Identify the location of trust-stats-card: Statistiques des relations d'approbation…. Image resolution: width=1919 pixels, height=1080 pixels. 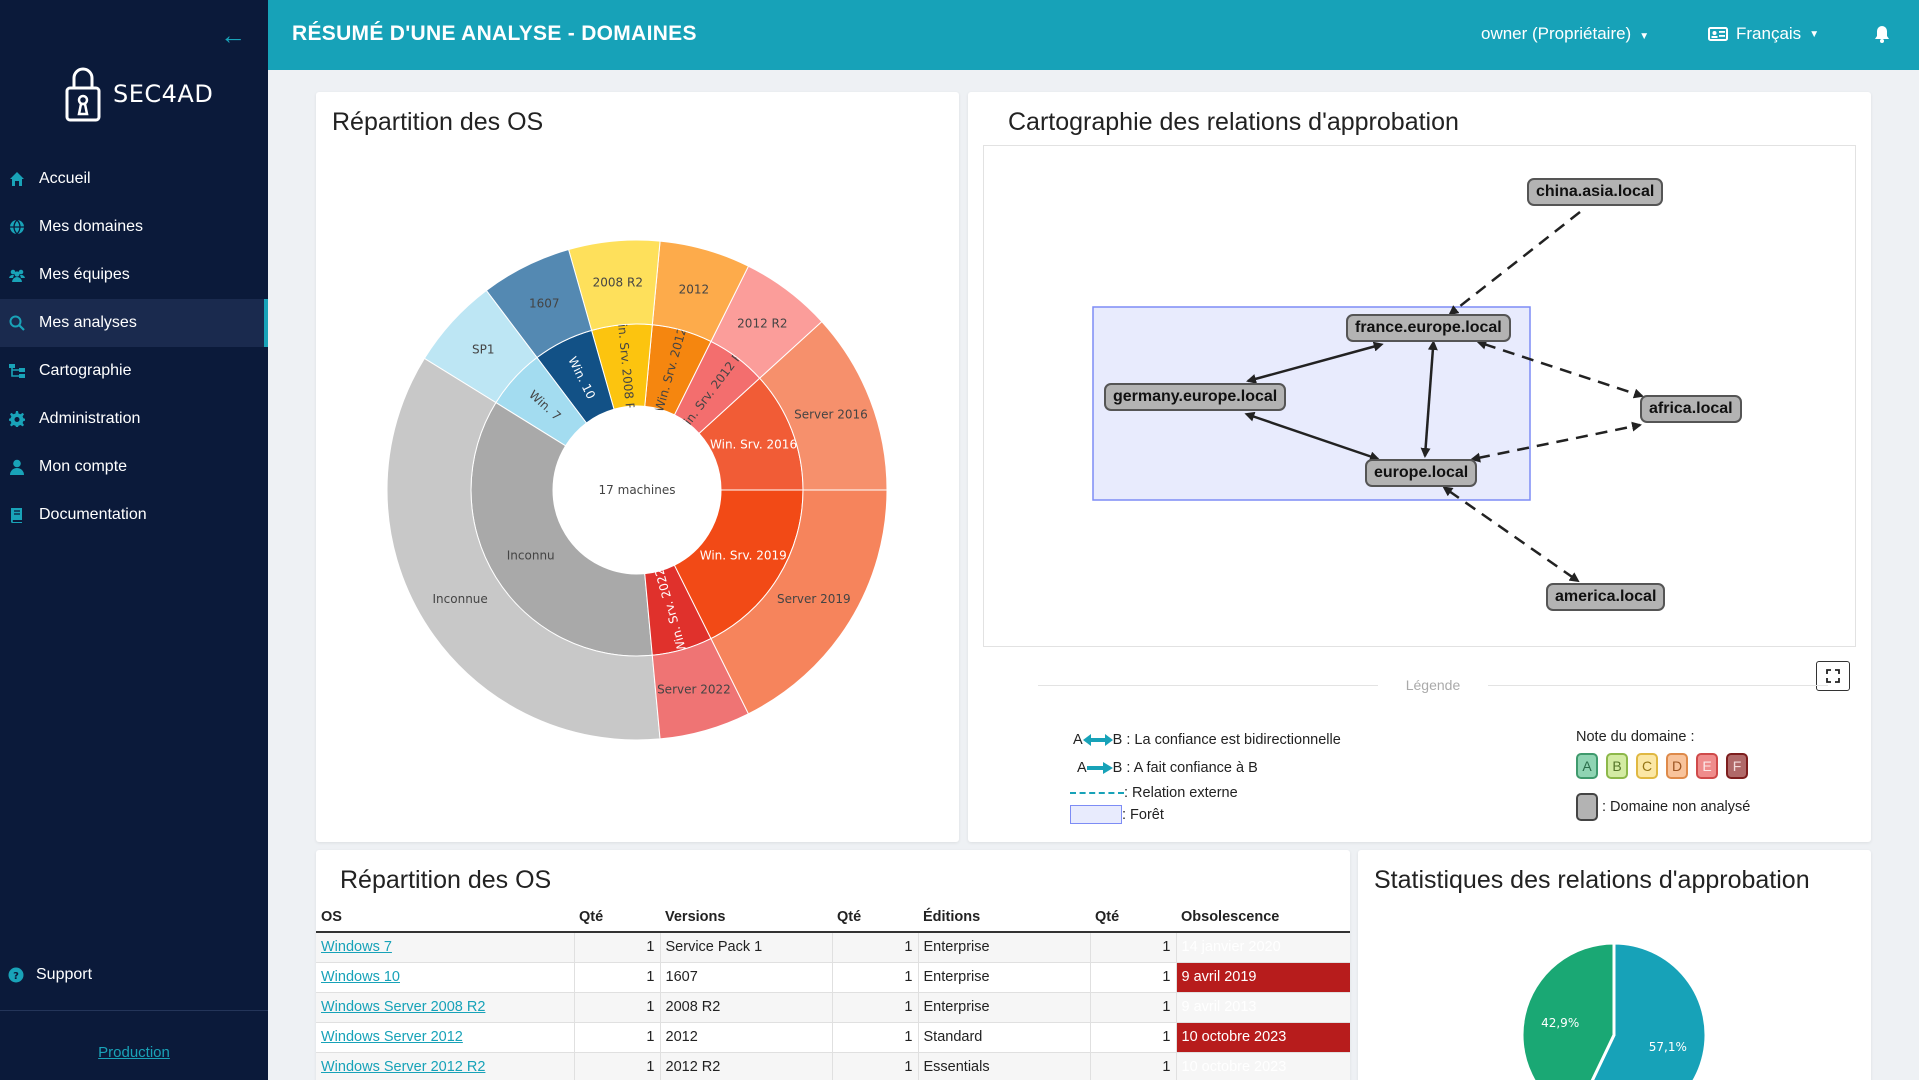
(1614, 965).